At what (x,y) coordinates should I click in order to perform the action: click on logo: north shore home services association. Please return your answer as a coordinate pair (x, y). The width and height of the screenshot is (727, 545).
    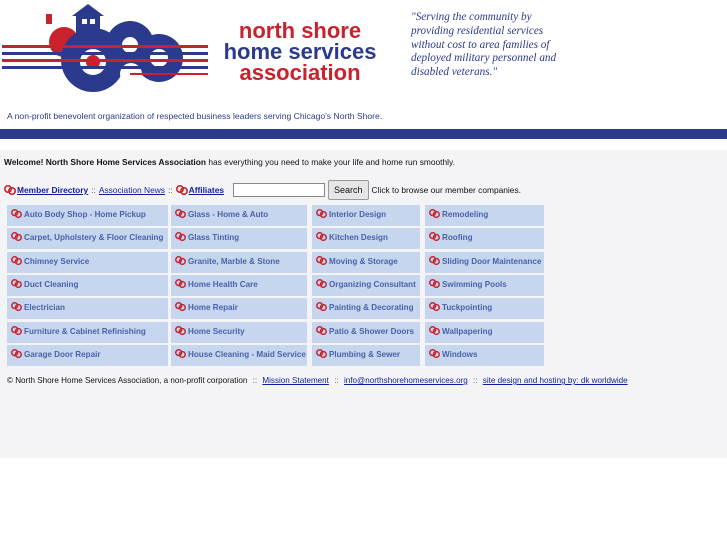
    Looking at the image, I should click on (190, 49).